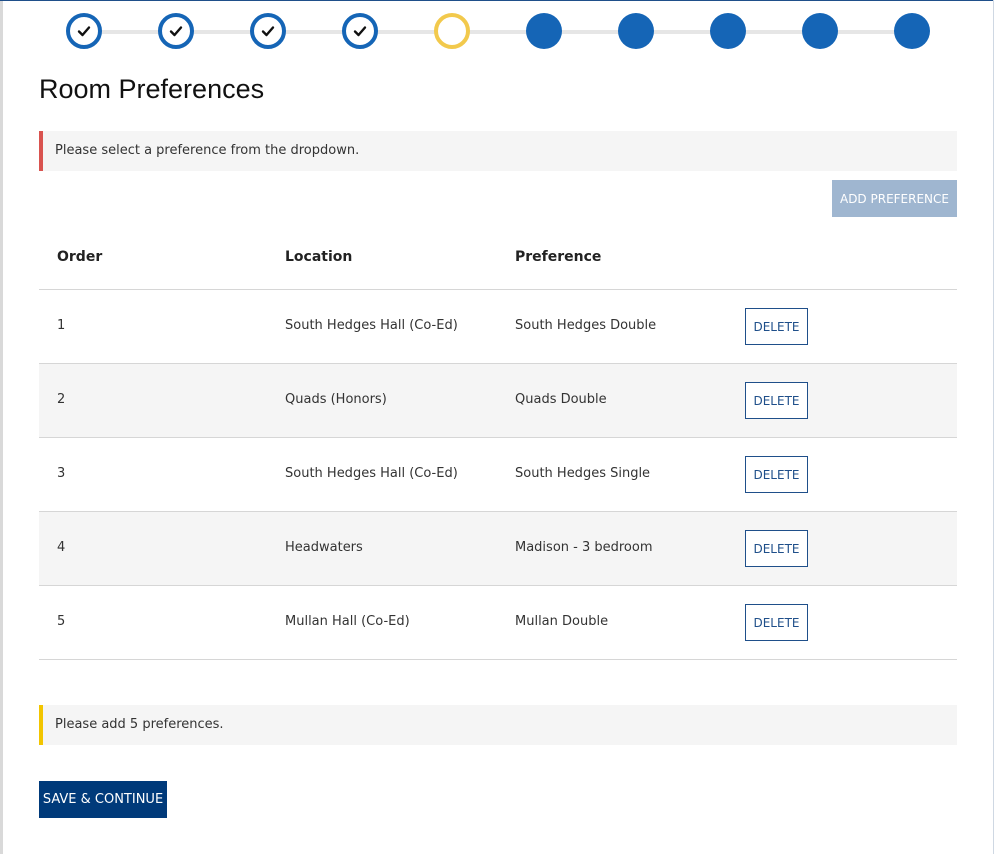  I want to click on progress-stepper, so click(498, 32).